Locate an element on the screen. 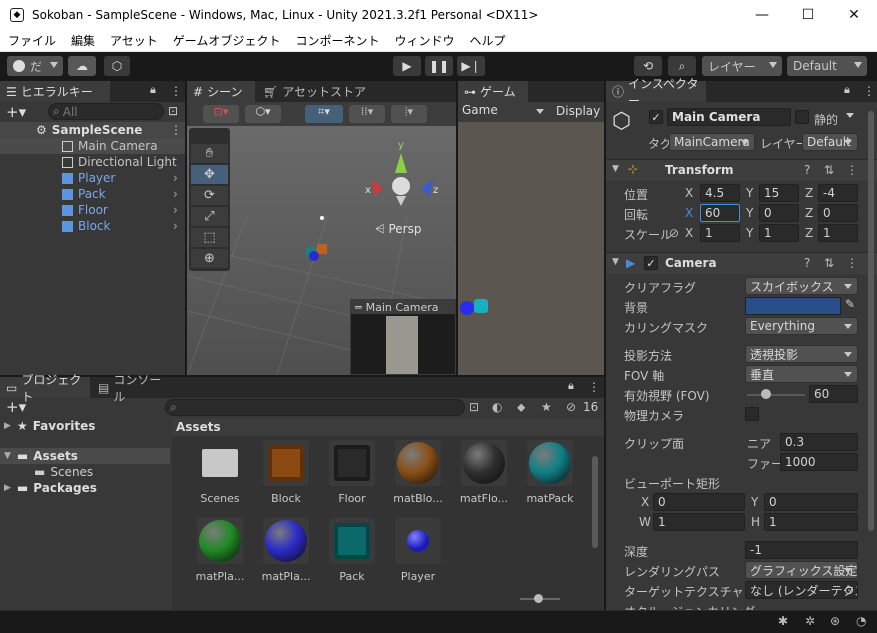  transform-tool-button: ⊕ is located at coordinates (209, 258).